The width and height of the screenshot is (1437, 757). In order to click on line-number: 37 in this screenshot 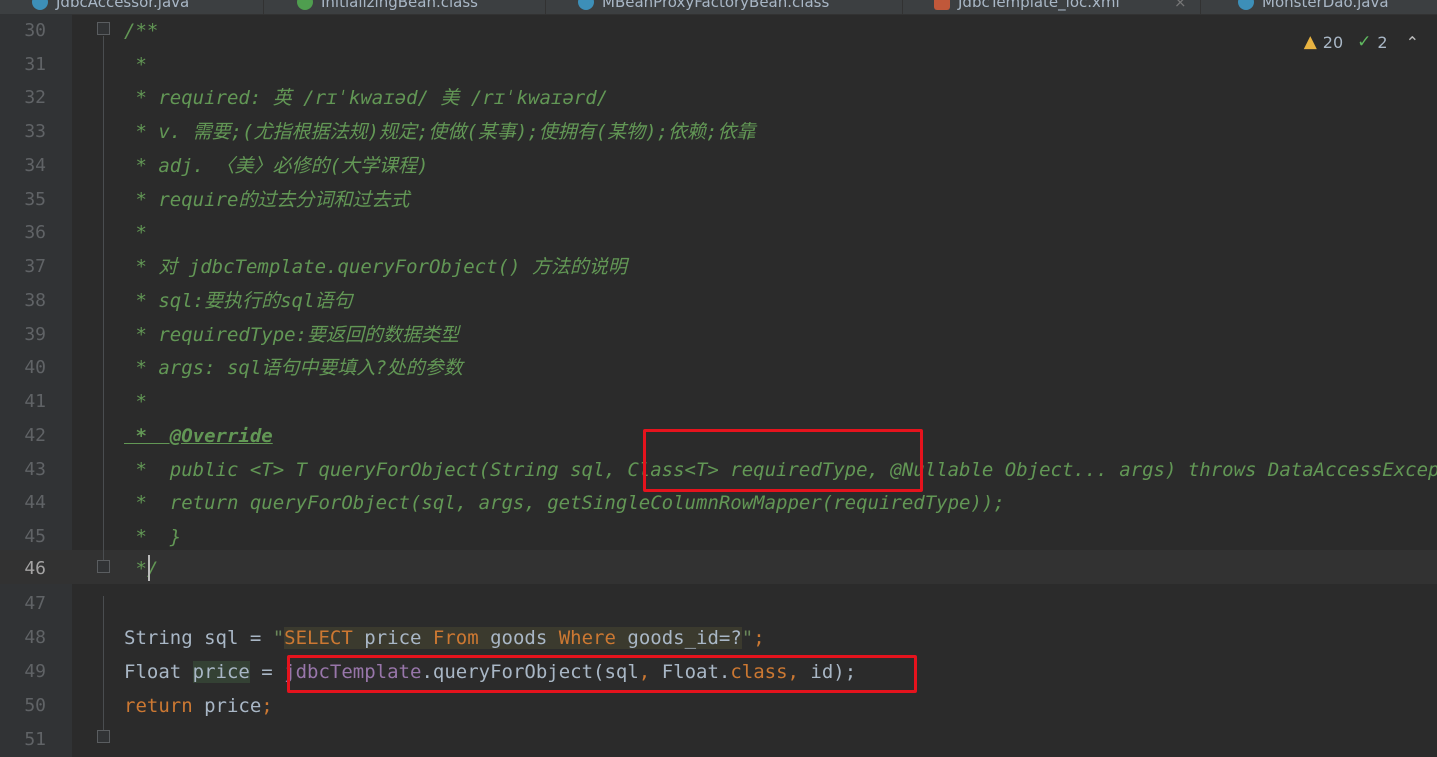, I will do `click(35, 266)`.